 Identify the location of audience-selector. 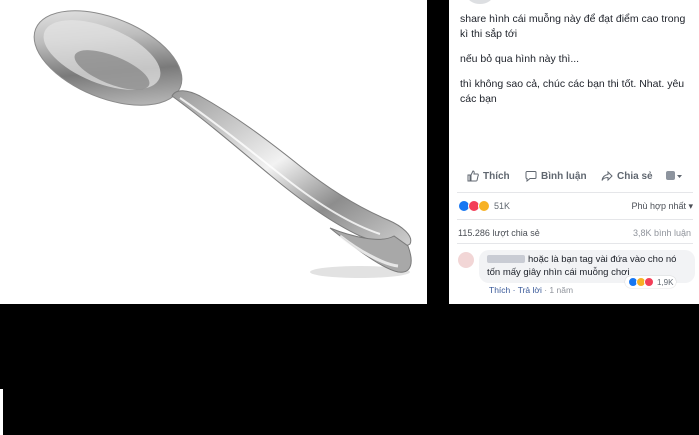
(674, 176).